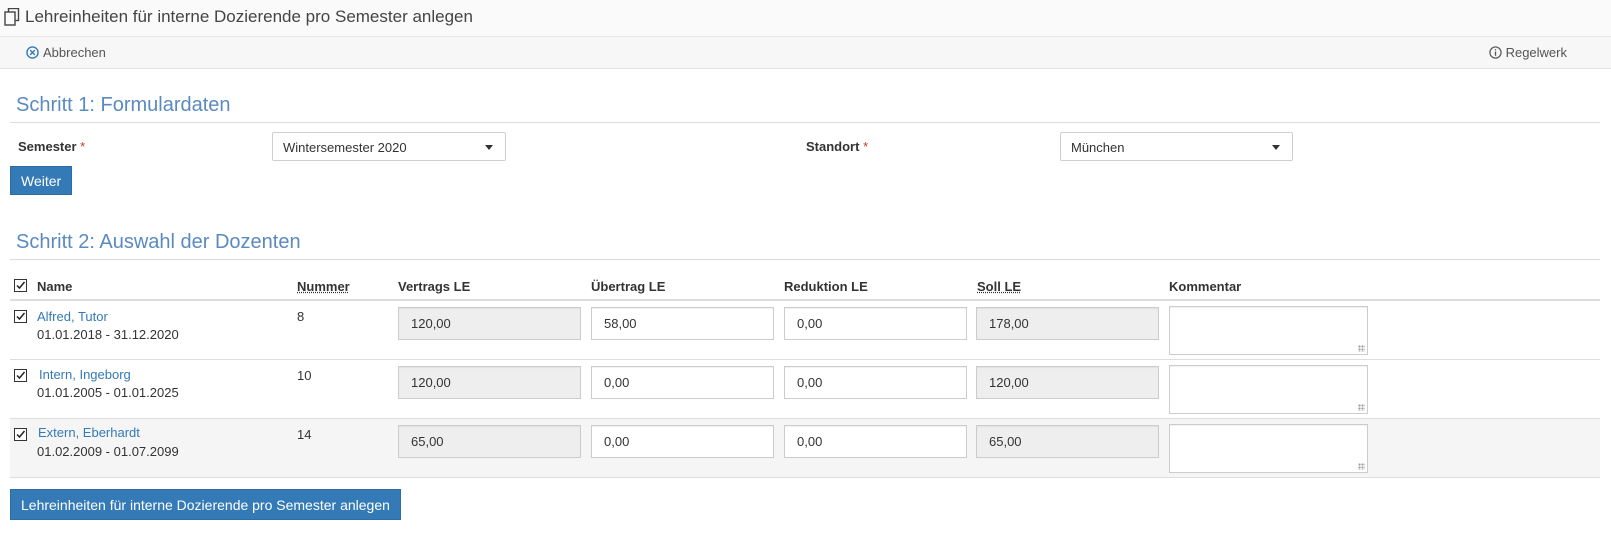  What do you see at coordinates (345, 147) in the screenshot?
I see `semester-value: Wintersemester 2020` at bounding box center [345, 147].